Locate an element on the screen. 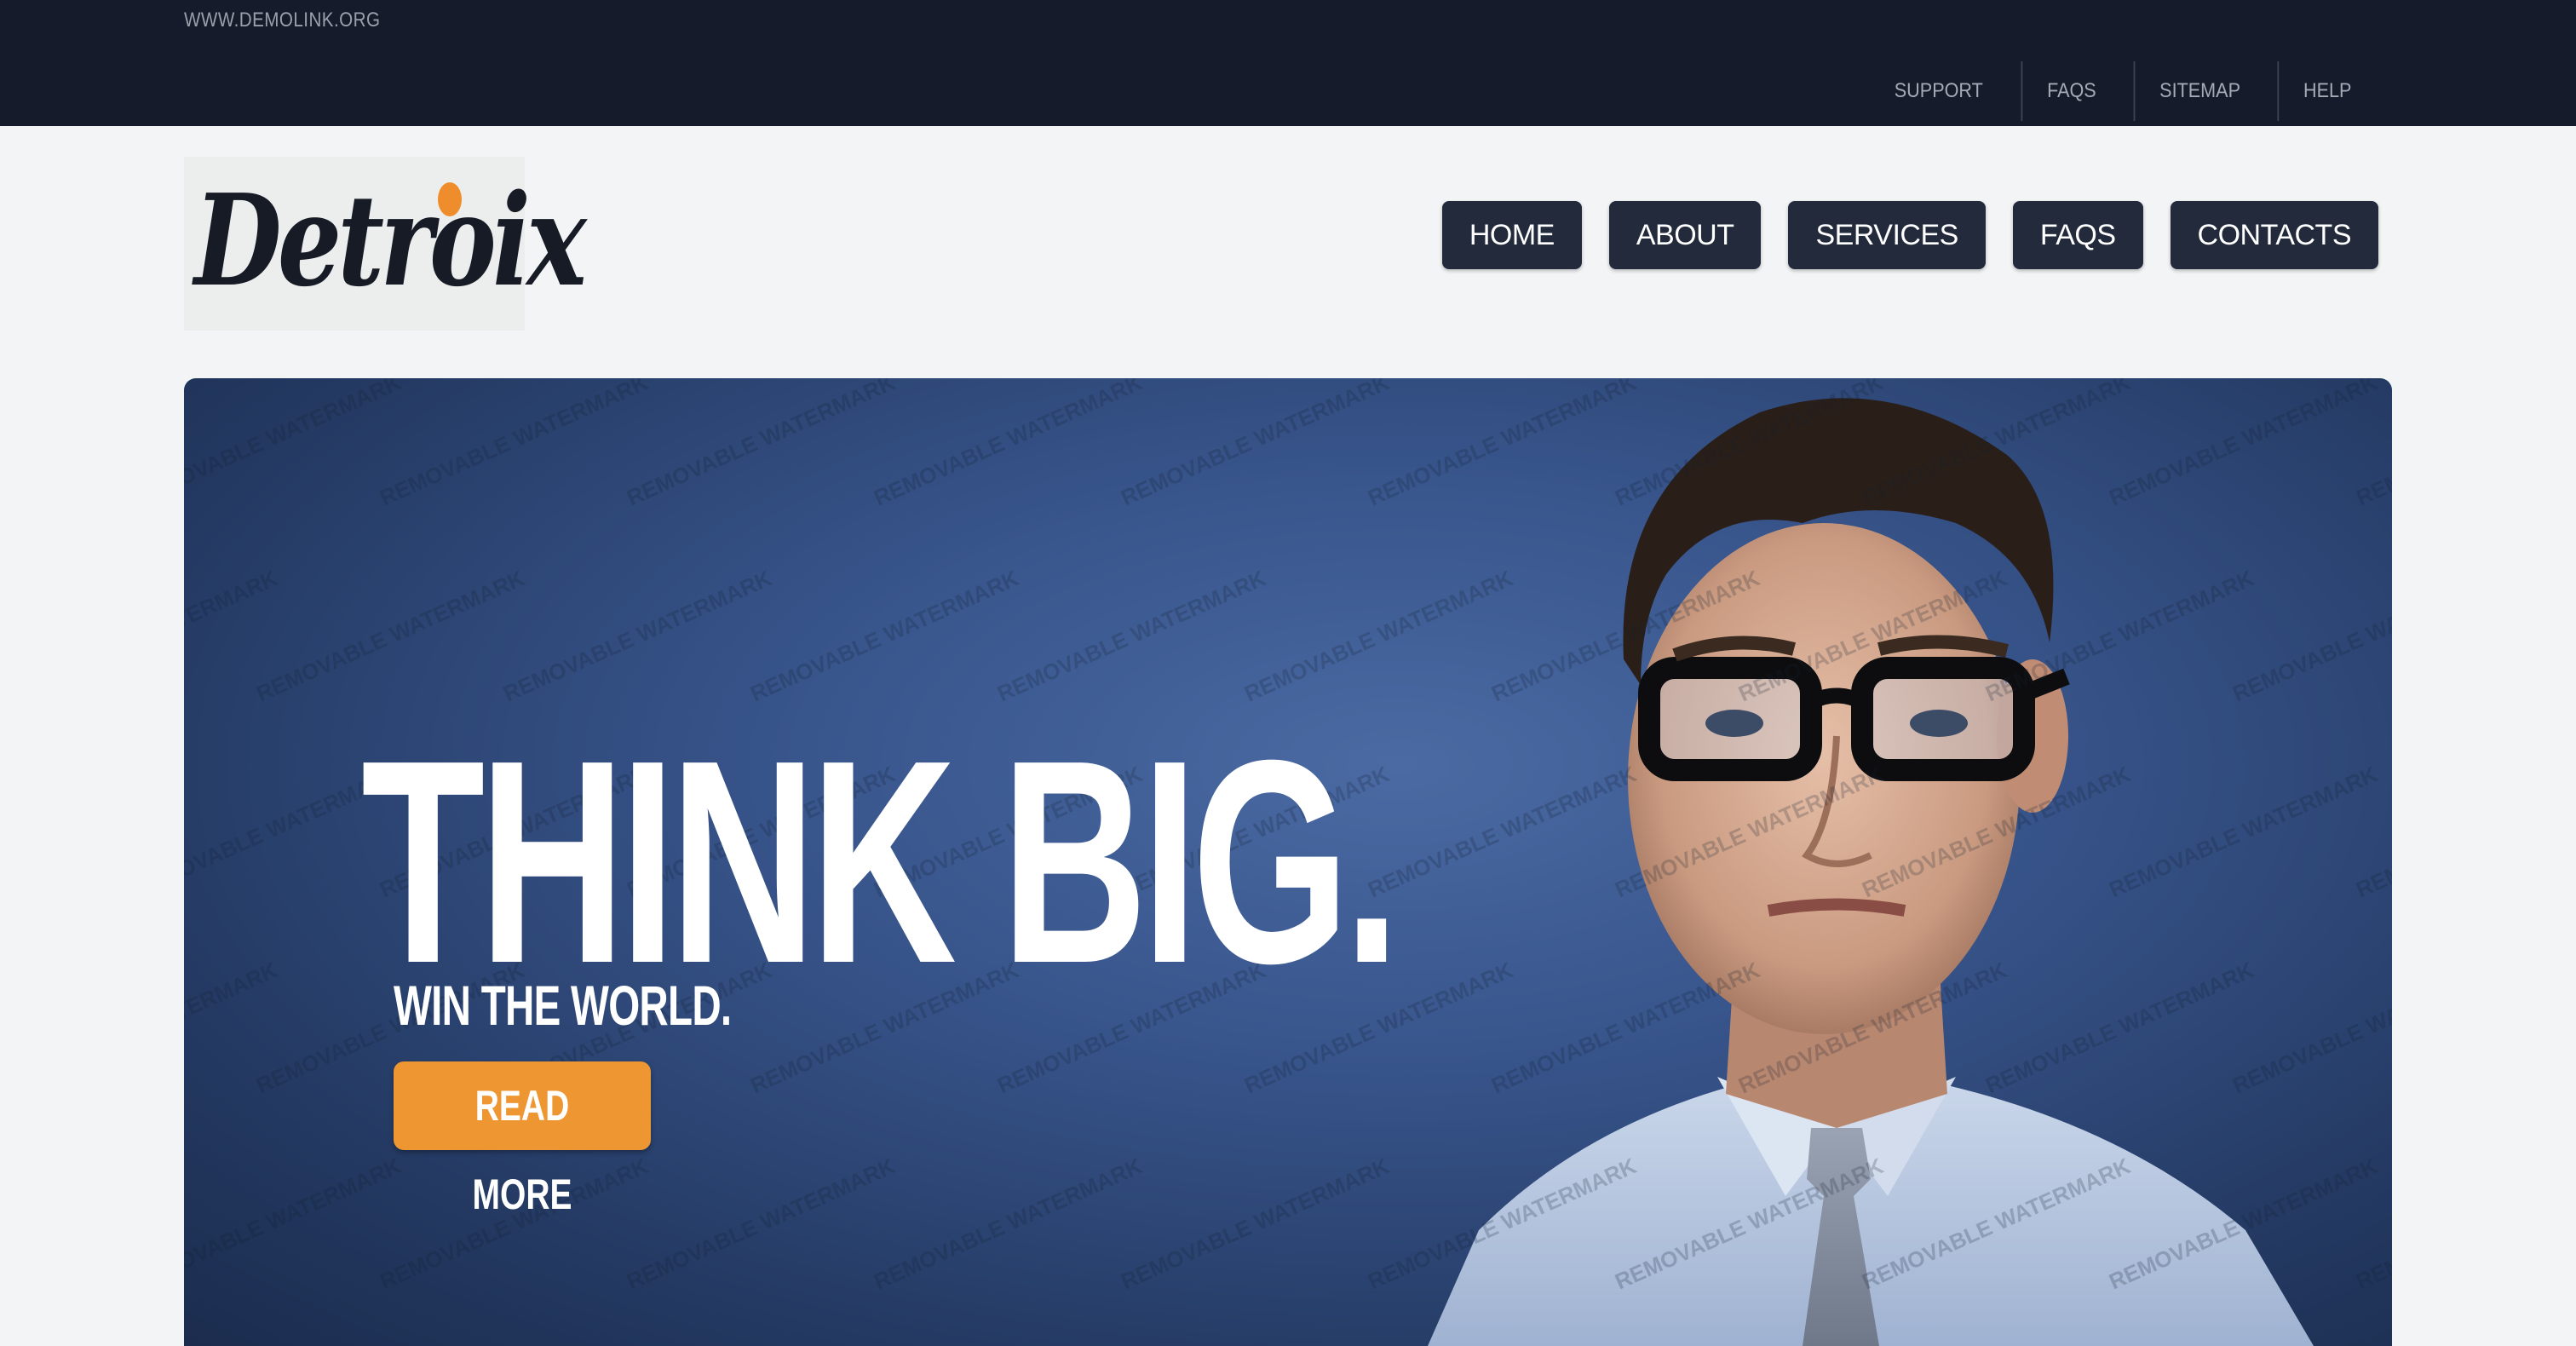 This screenshot has width=2576, height=1346. read-more-label: READ MORE is located at coordinates (522, 1150).